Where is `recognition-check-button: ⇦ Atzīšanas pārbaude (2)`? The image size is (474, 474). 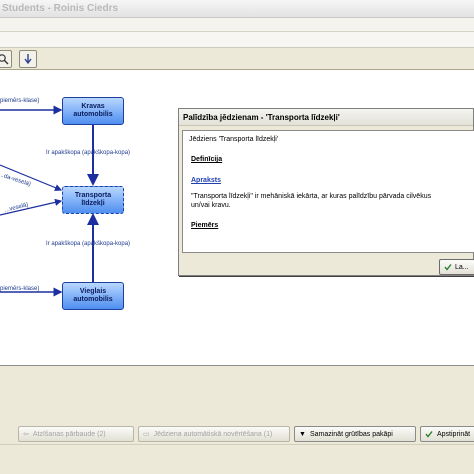 recognition-check-button: ⇦ Atzīšanas pārbaude (2) is located at coordinates (76, 434).